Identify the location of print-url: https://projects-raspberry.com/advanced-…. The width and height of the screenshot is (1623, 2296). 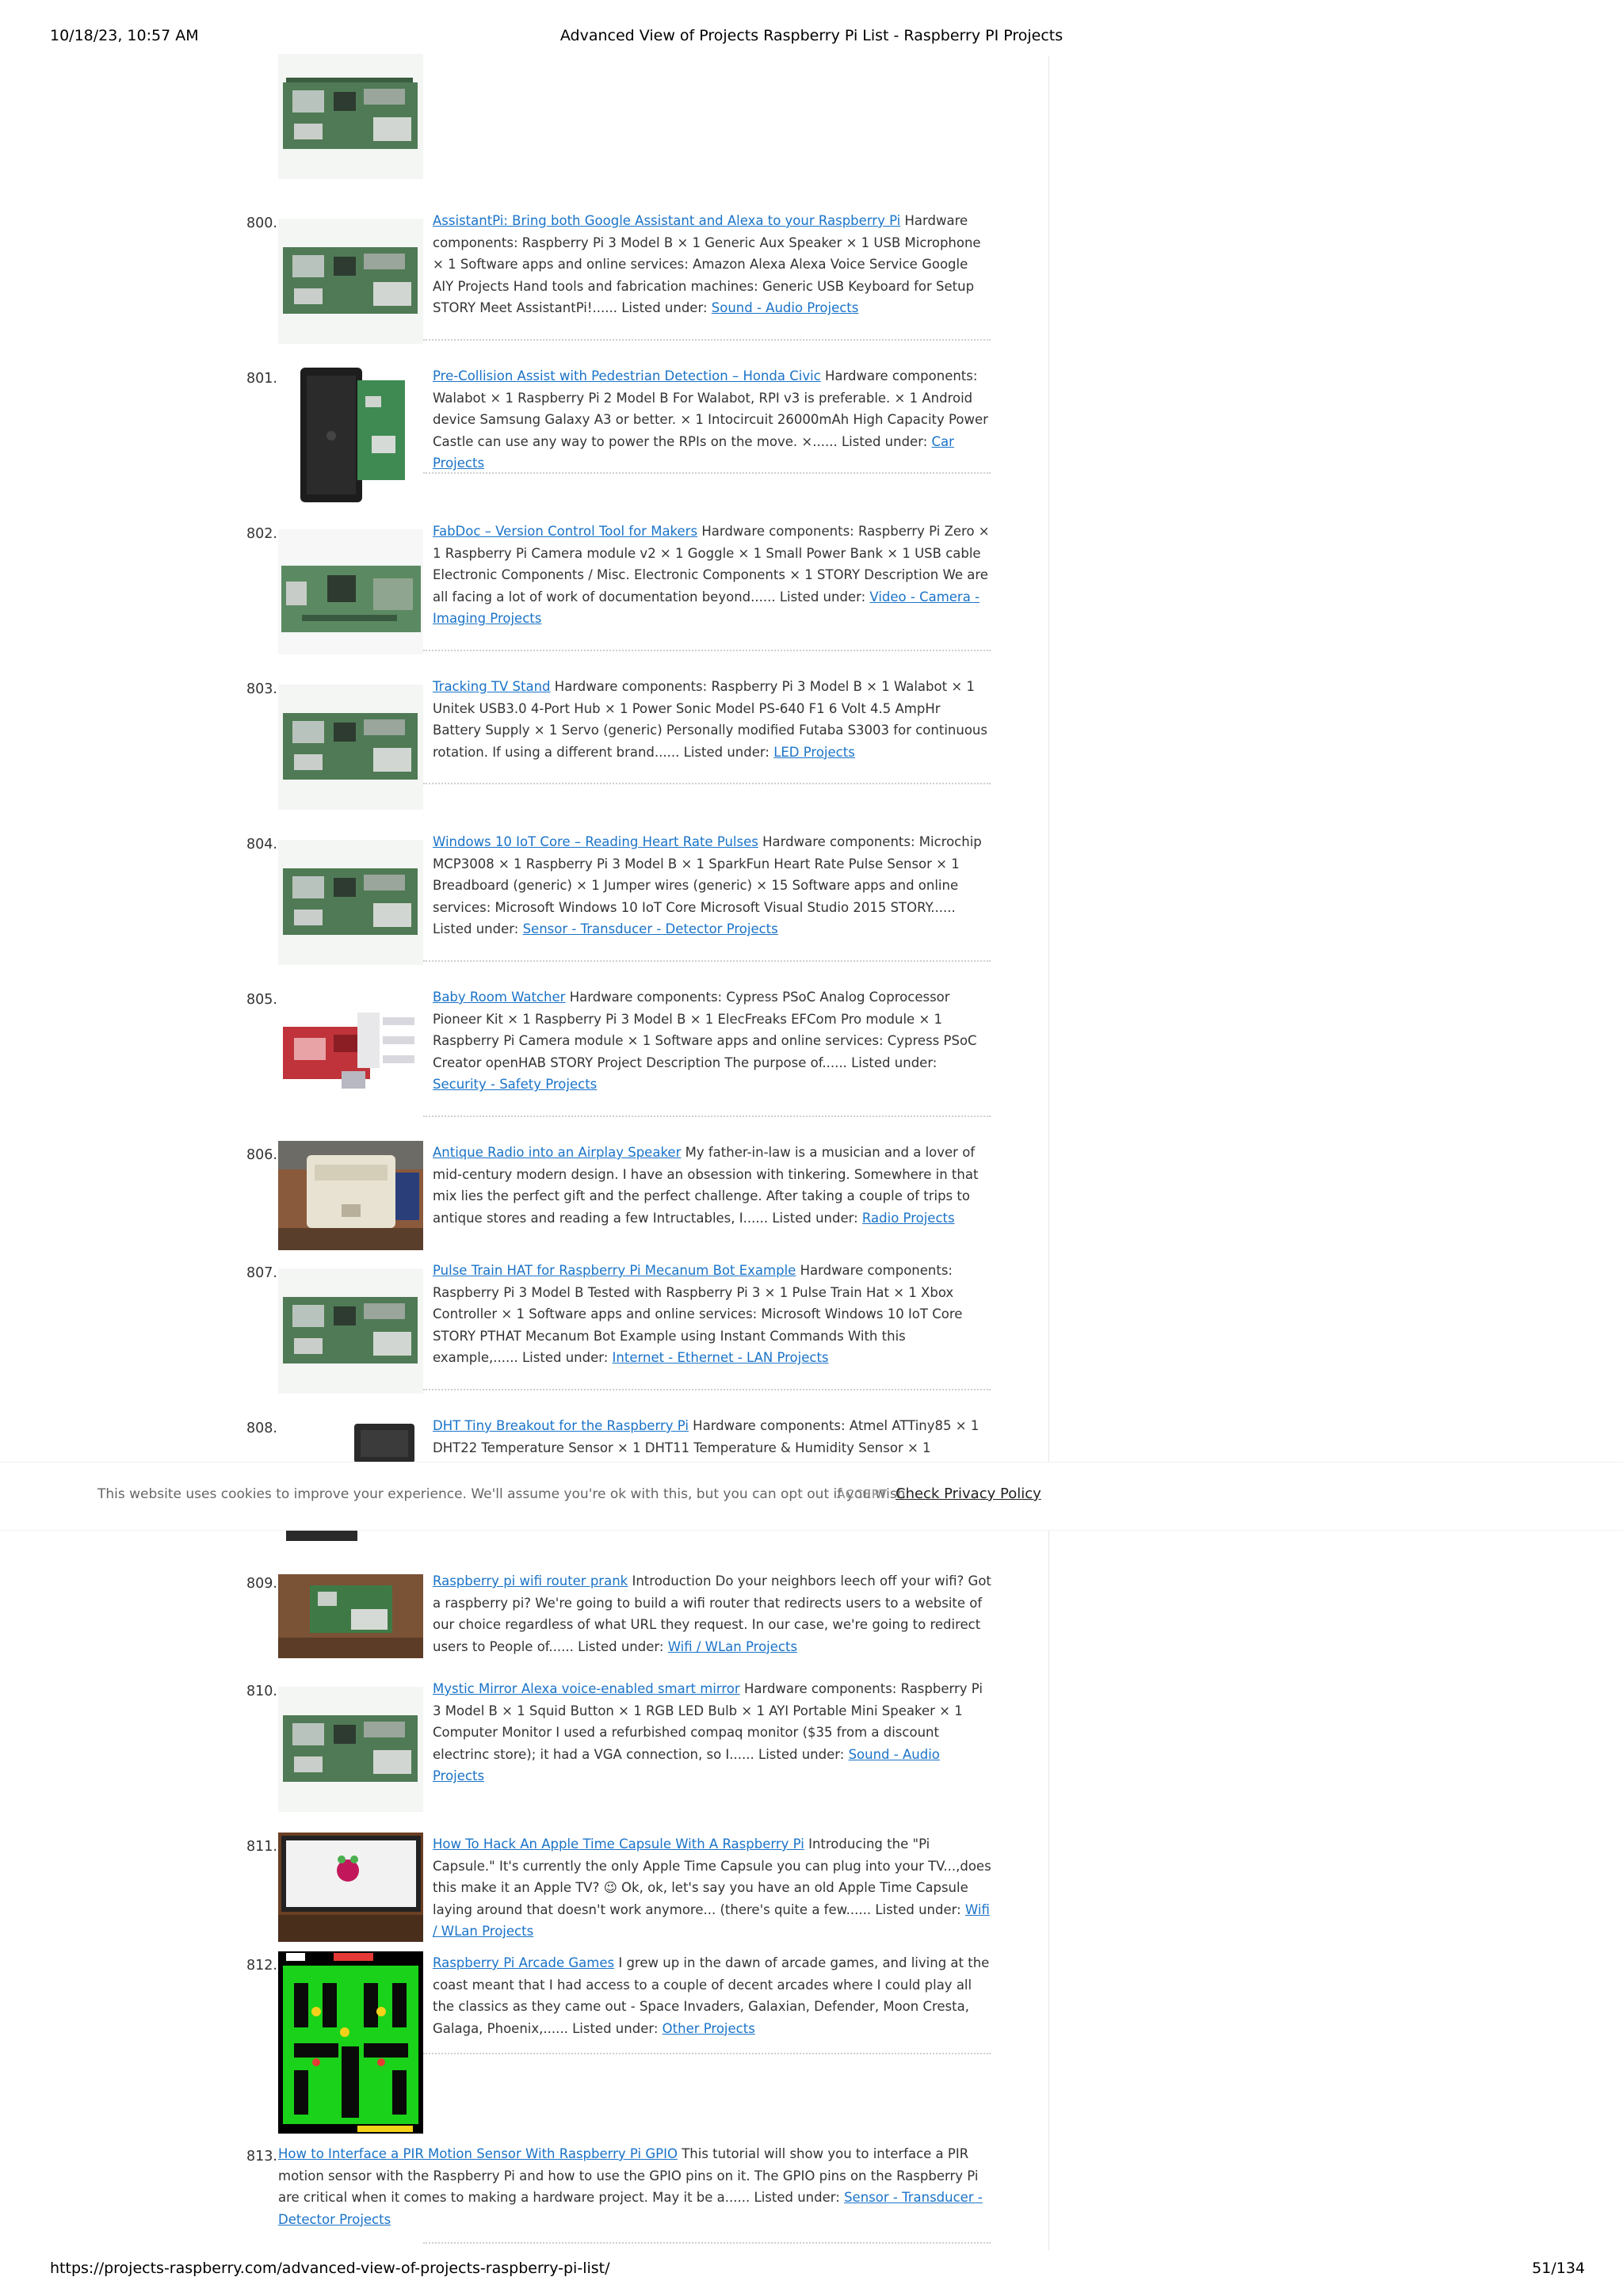
(330, 2268).